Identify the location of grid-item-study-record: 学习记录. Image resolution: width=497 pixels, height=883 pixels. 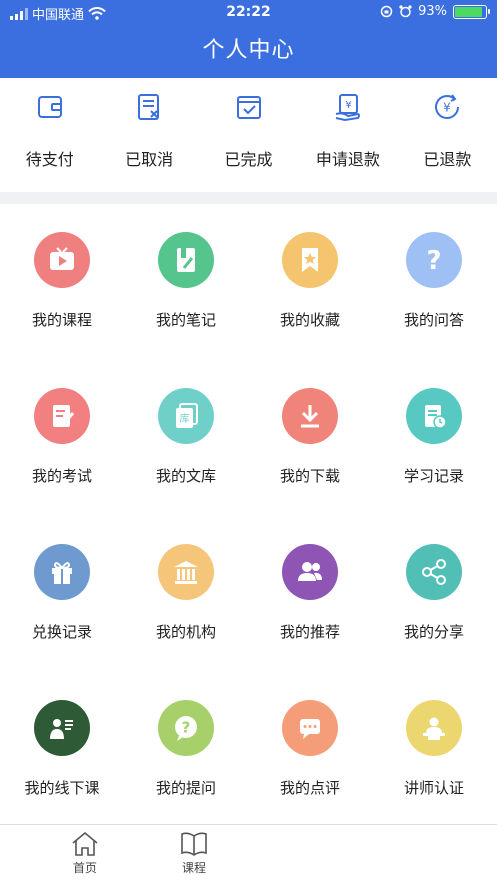
(434, 438).